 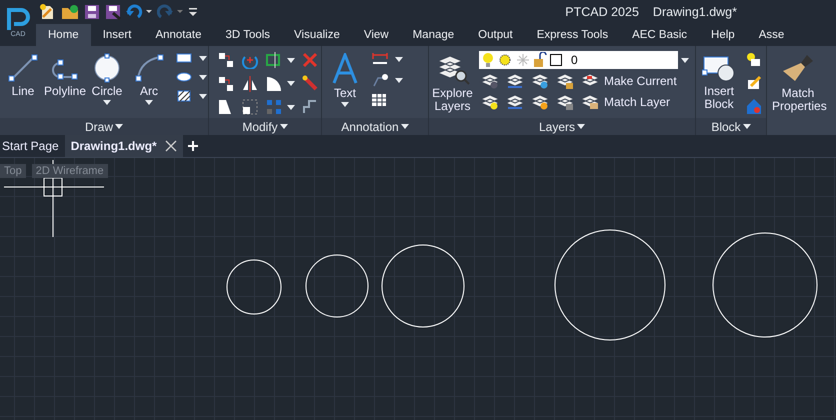 I want to click on ribbon-tab: Help, so click(x=723, y=35).